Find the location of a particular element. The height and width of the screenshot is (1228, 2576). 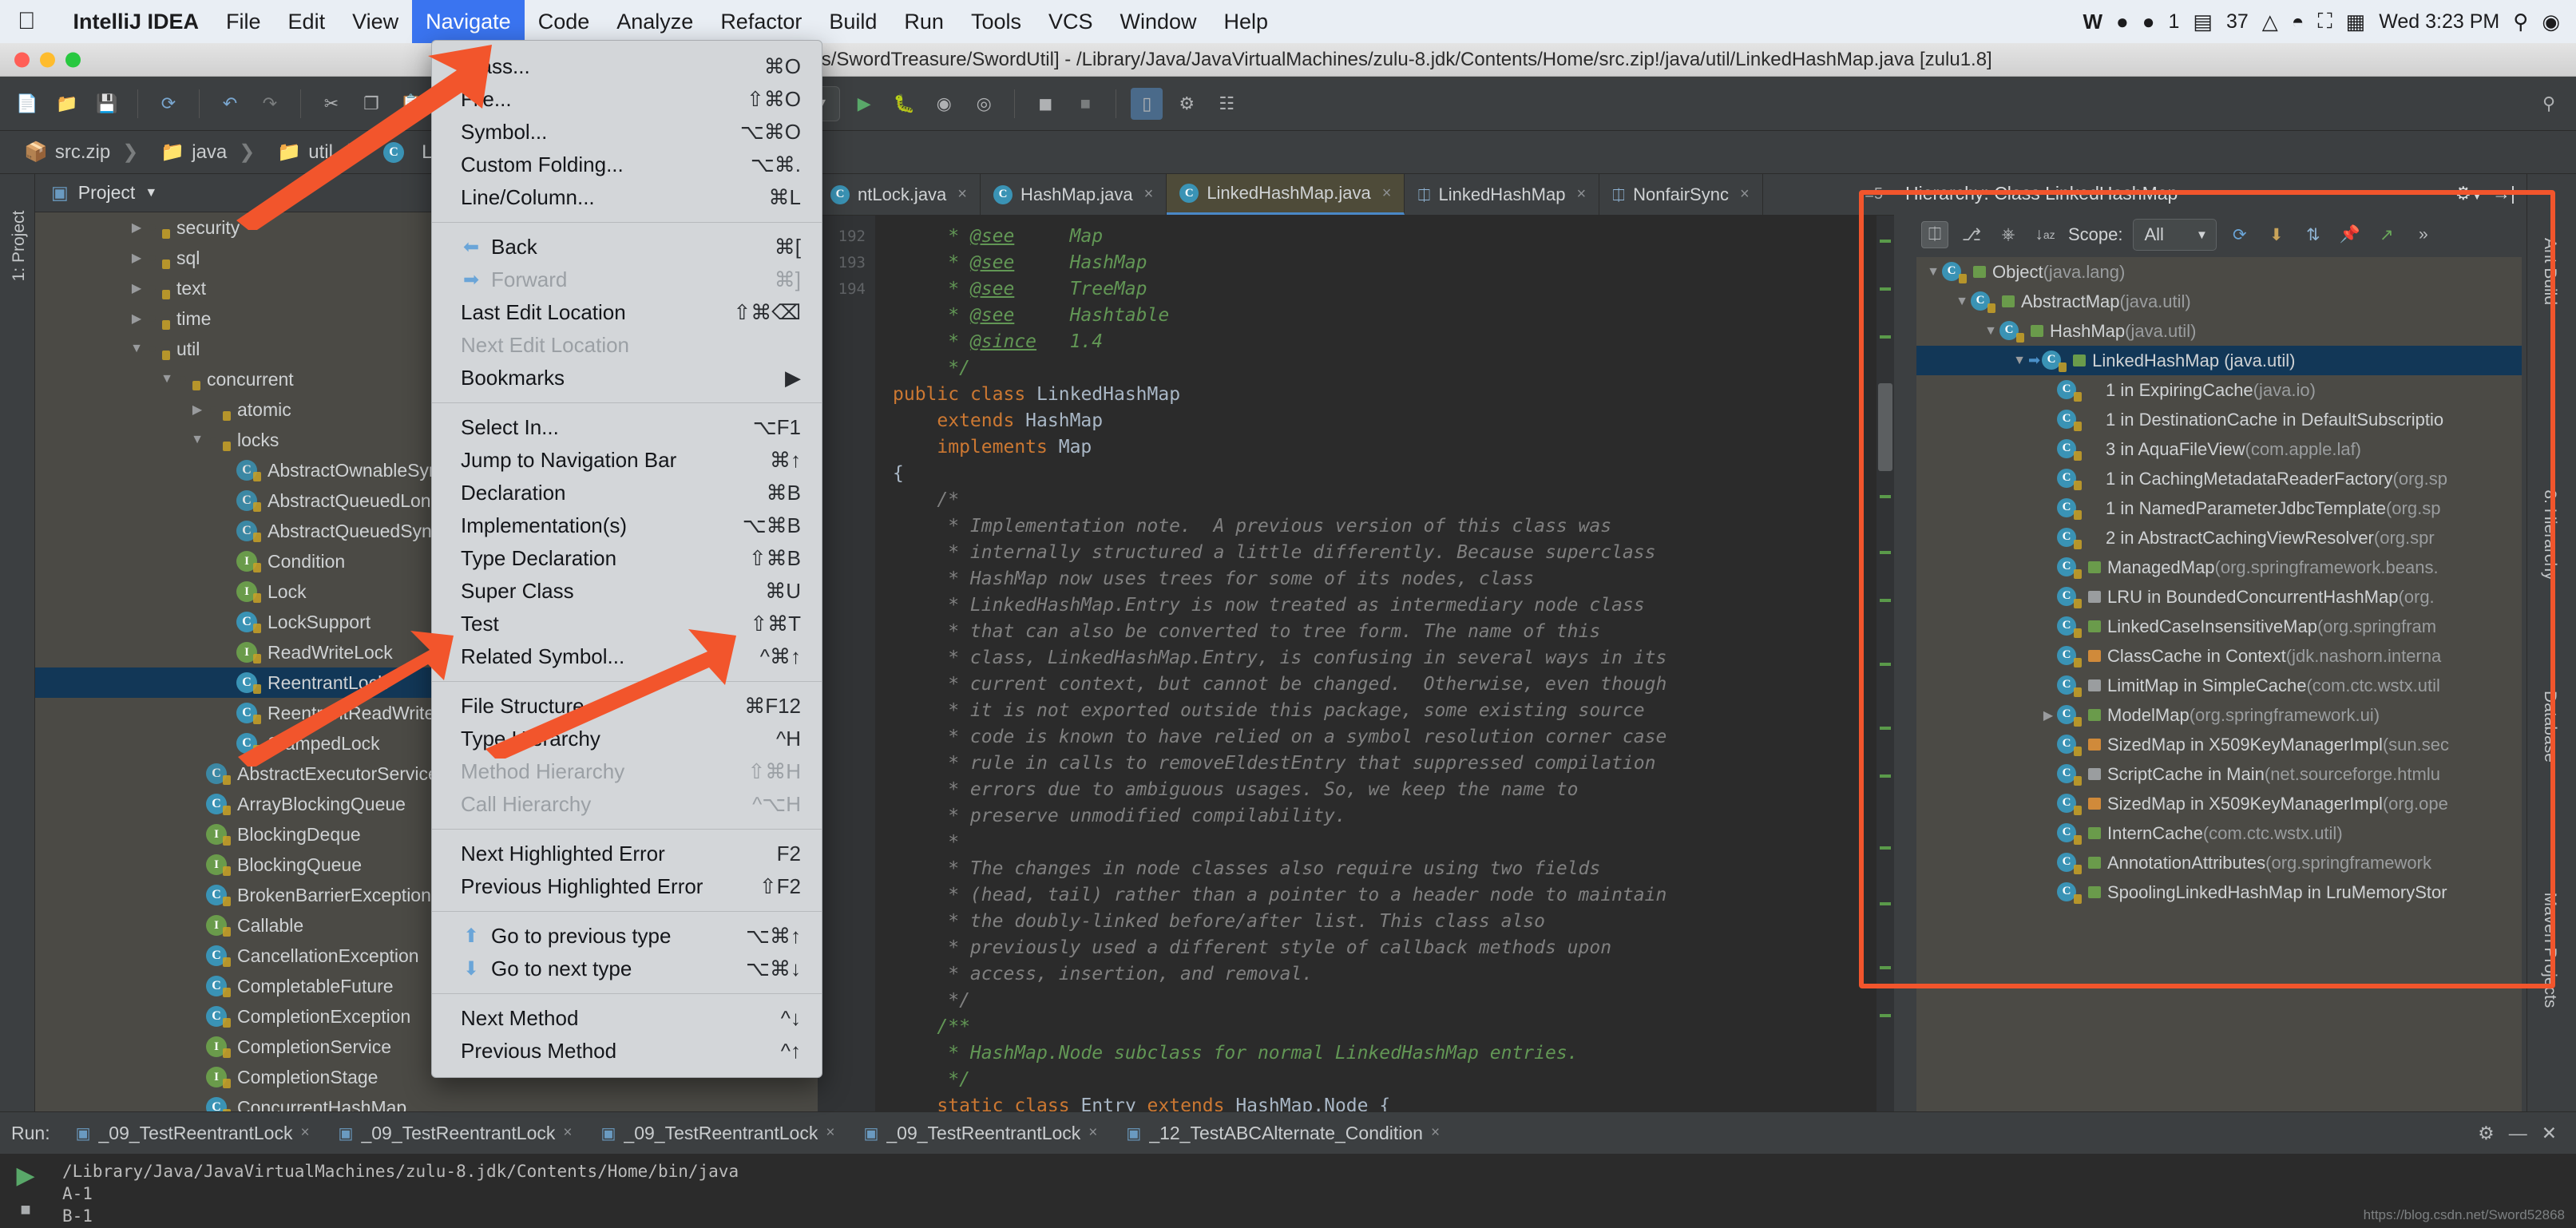

code-line: /** is located at coordinates (1393, 1027).